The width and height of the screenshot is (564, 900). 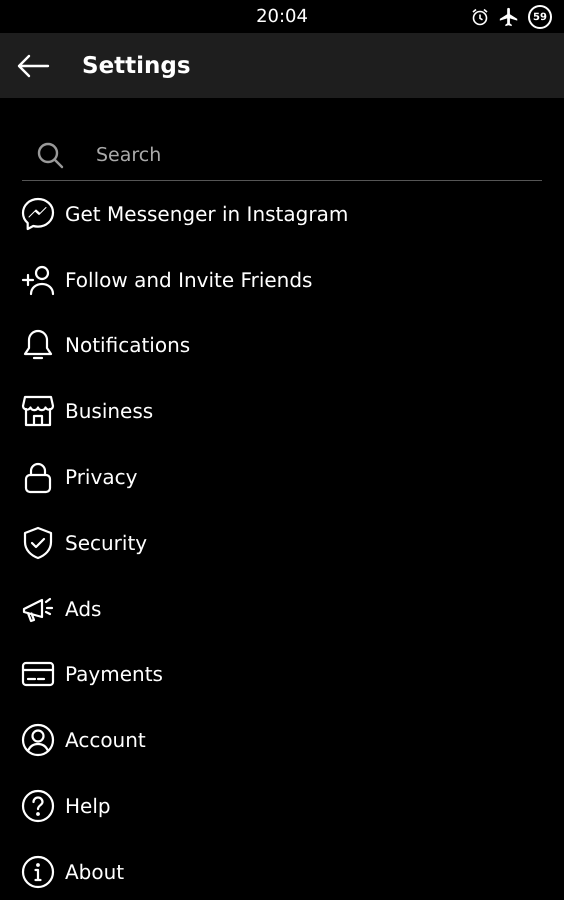 I want to click on storefront-icon, so click(x=38, y=411).